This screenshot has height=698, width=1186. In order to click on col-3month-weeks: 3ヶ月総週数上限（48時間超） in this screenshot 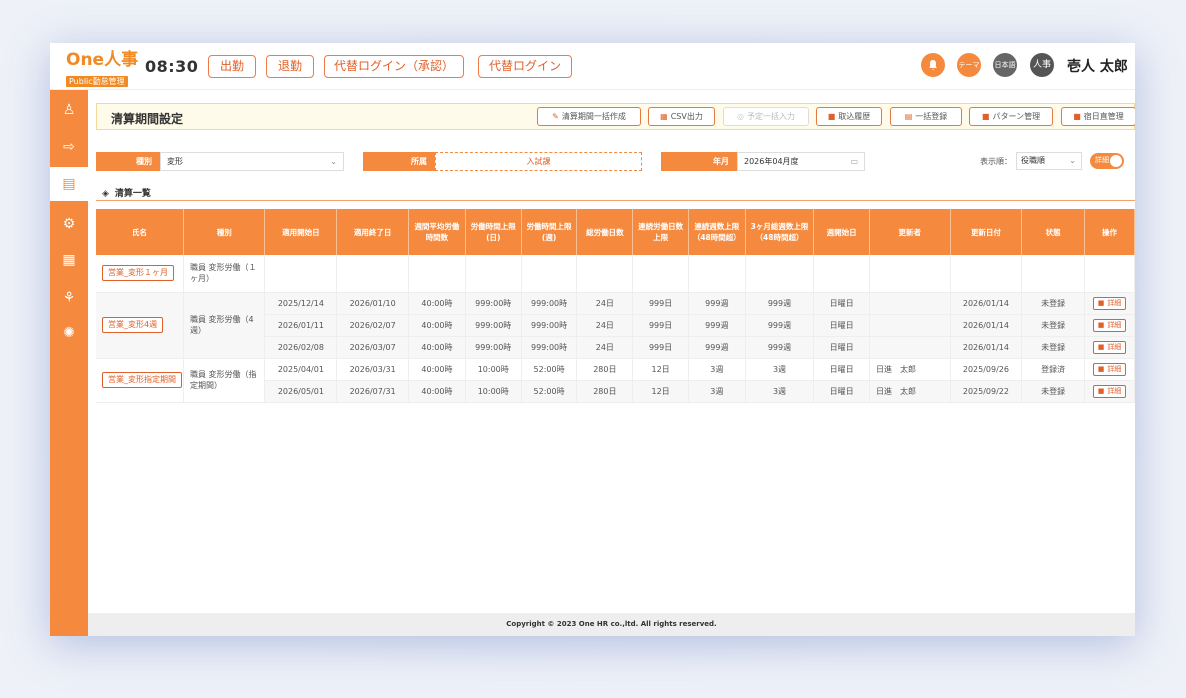, I will do `click(780, 232)`.